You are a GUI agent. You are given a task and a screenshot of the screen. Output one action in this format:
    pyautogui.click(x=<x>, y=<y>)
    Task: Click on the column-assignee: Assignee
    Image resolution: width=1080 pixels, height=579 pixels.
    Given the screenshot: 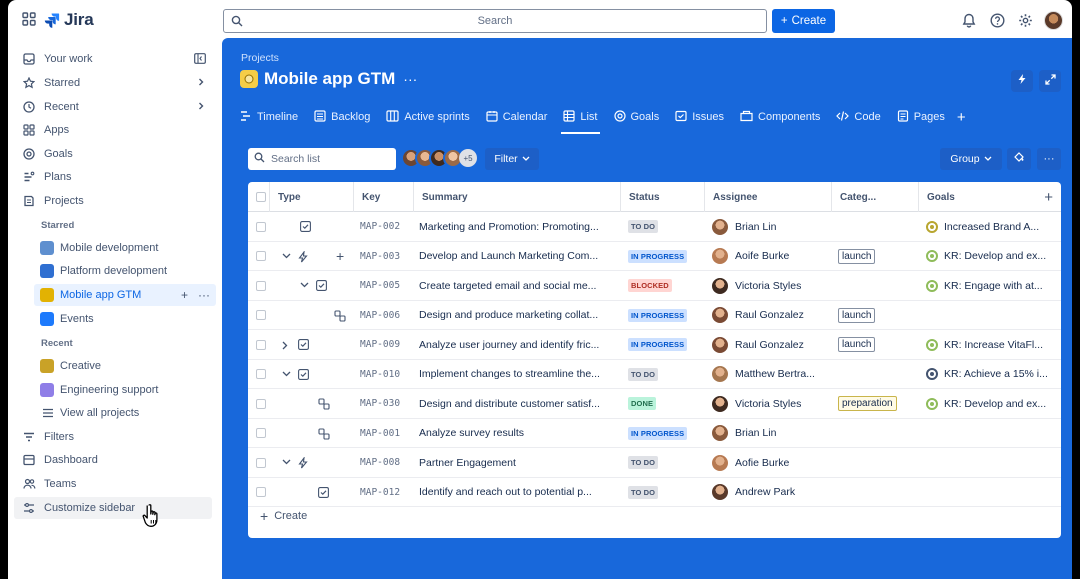 What is the action you would take?
    pyautogui.click(x=768, y=197)
    